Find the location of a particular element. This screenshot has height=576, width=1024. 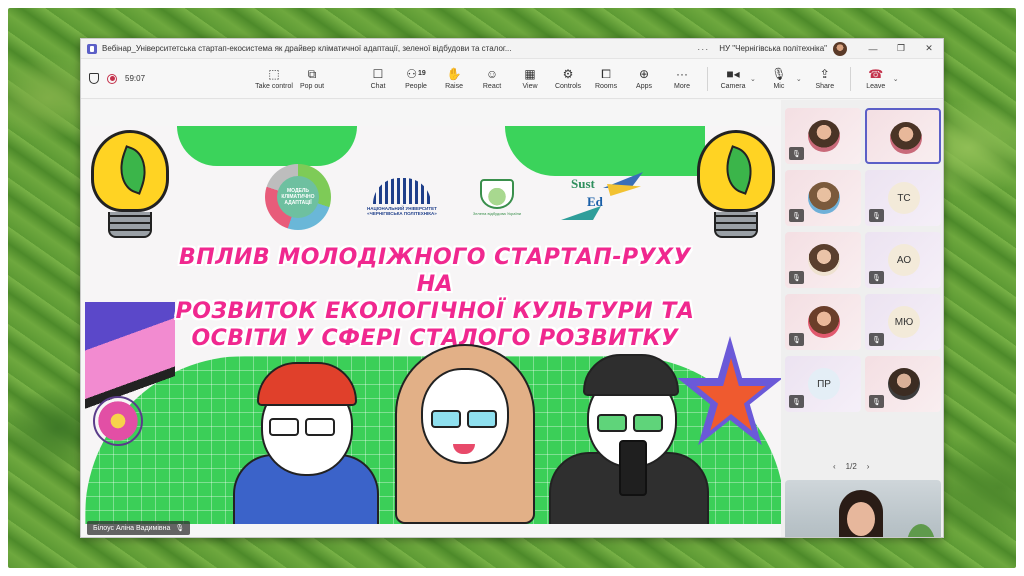

participant-tile: МЮ 🎙 is located at coordinates (903, 322).